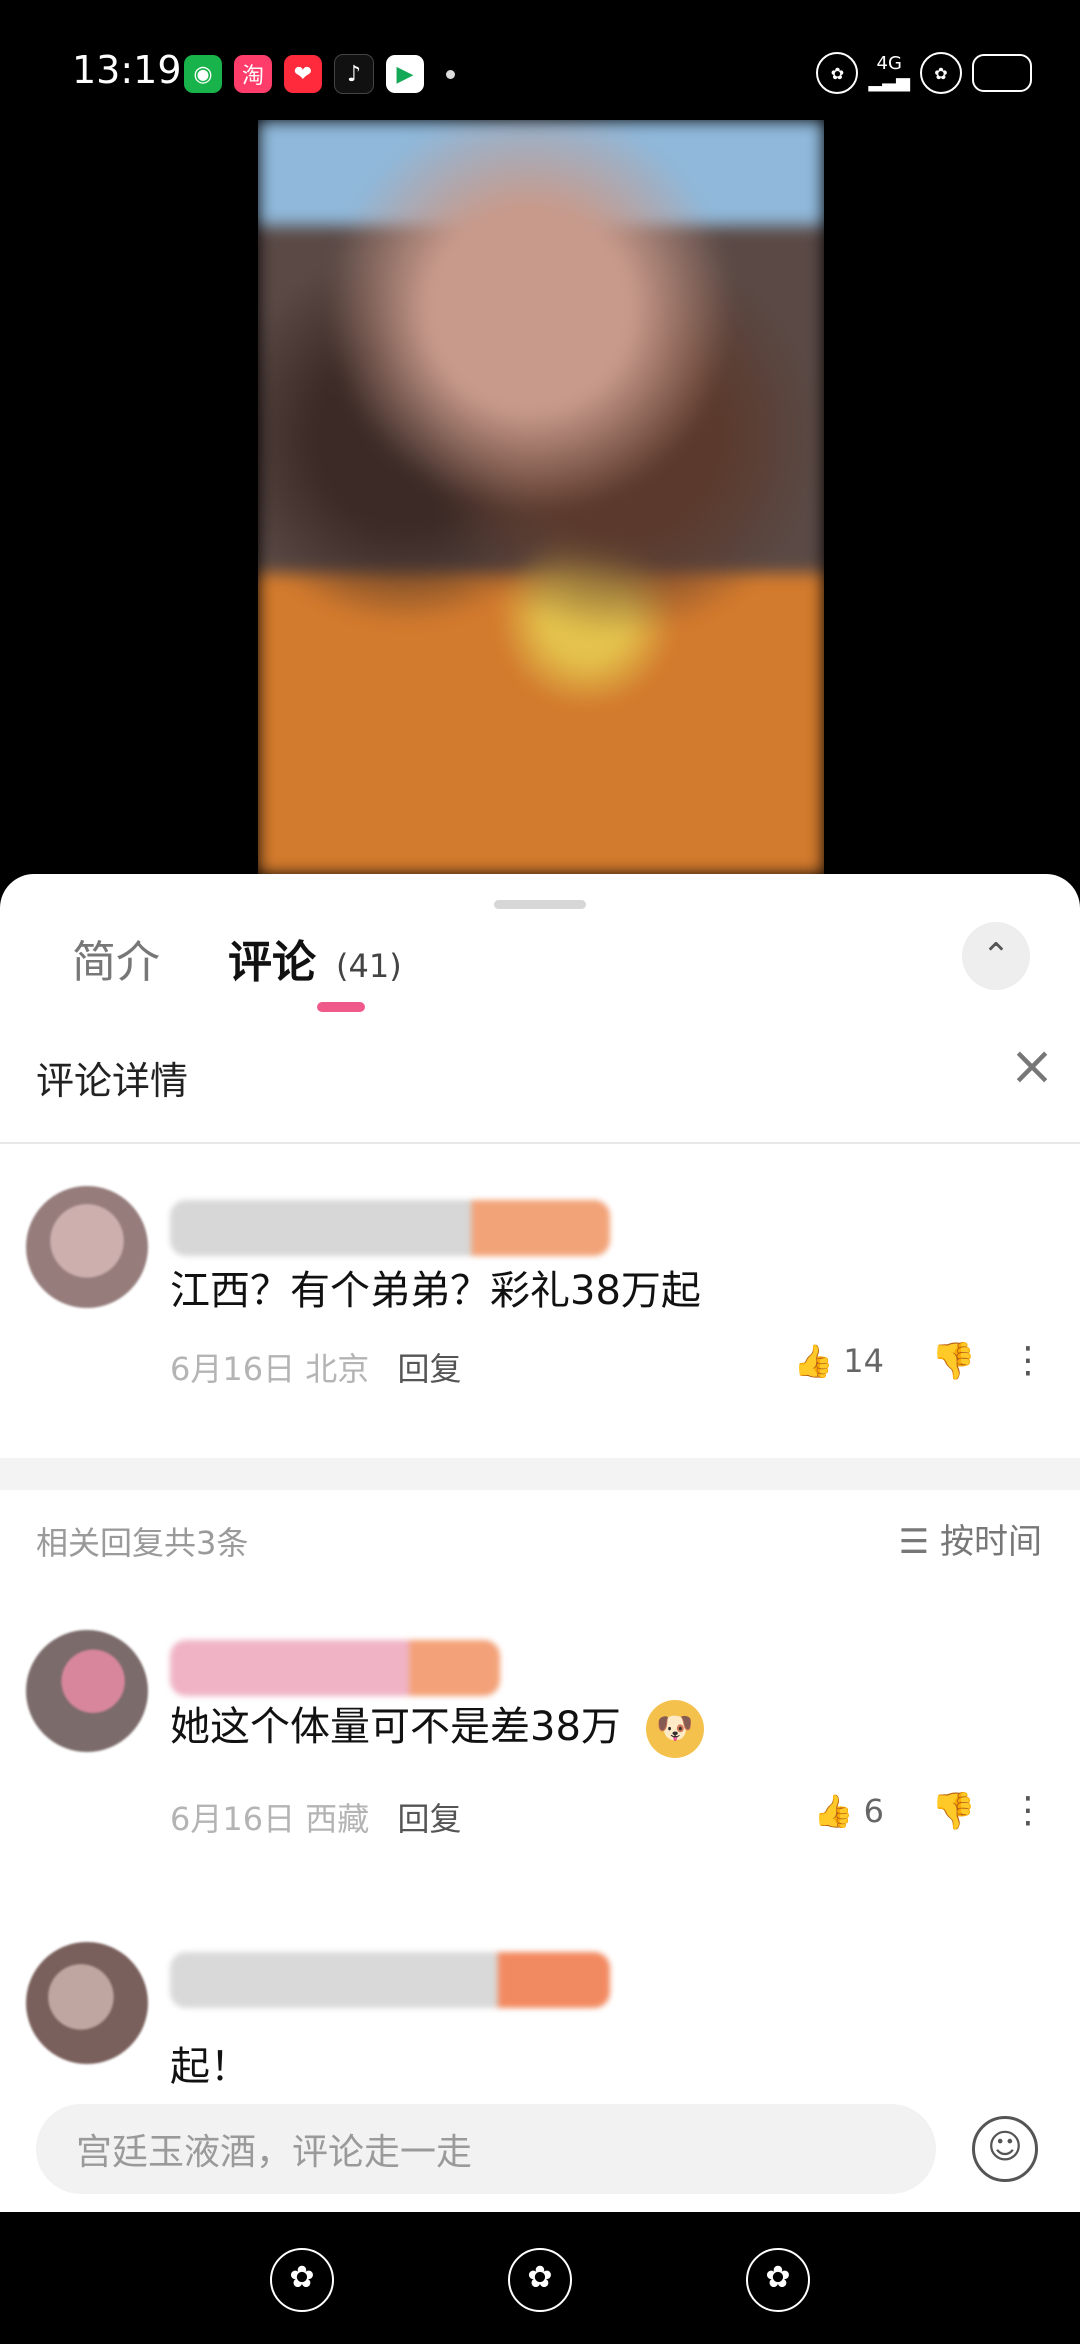  Describe the element at coordinates (486, 2149) in the screenshot. I see `comment-input: 宫廷玉液酒，评论走一走` at that location.